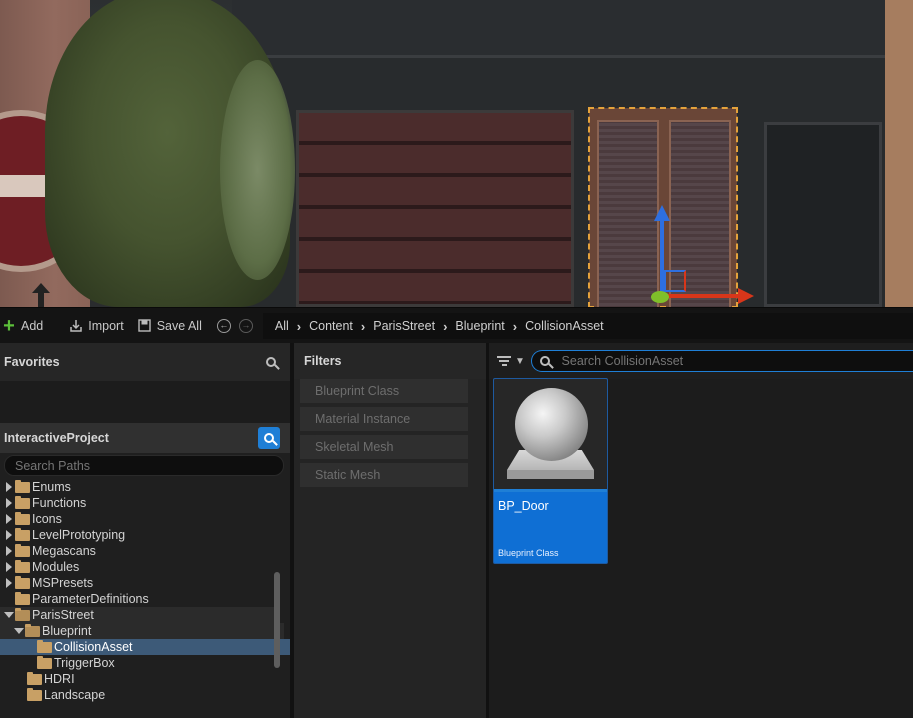 This screenshot has height=718, width=913. I want to click on tree-row-mspresets: MSPresets, so click(138, 583).